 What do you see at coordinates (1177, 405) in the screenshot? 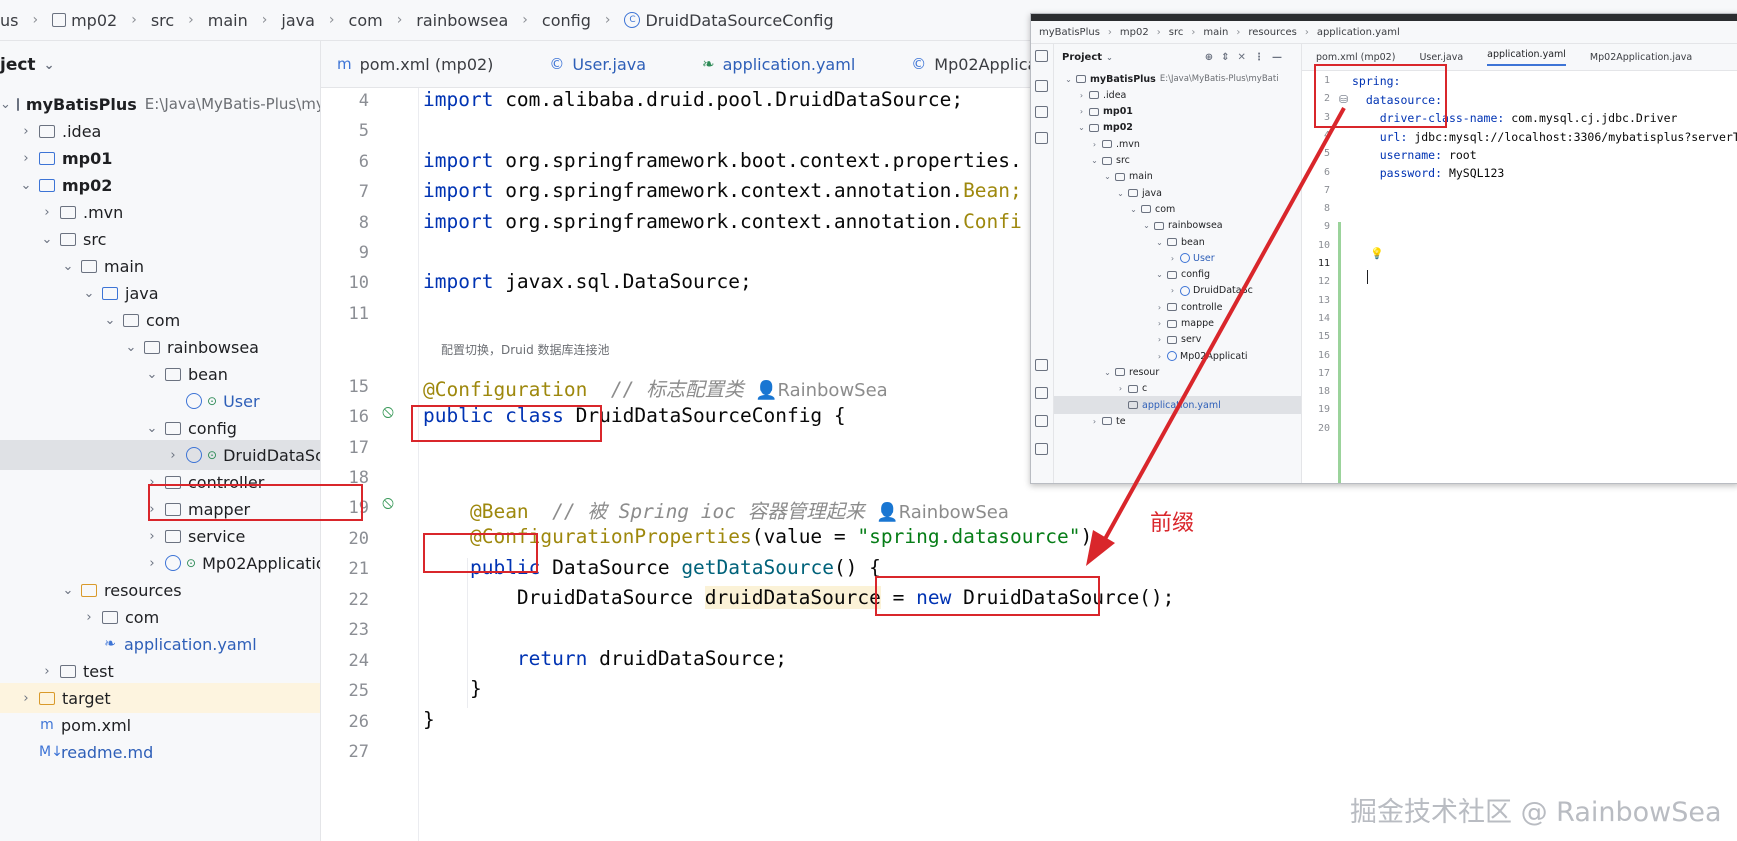
I see `overlay-tree-item: application.yaml` at bounding box center [1177, 405].